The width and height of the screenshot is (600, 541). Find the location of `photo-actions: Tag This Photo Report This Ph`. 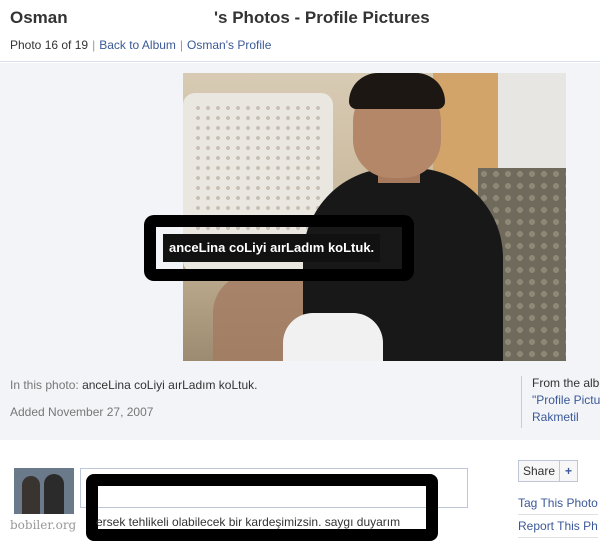

photo-actions: Tag This Photo Report This Ph is located at coordinates (558, 518).